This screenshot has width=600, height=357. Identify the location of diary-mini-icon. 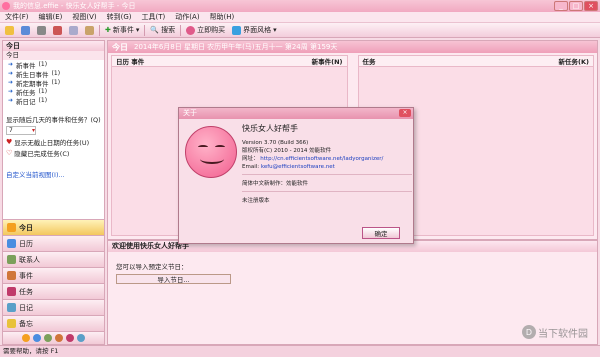
(81, 338).